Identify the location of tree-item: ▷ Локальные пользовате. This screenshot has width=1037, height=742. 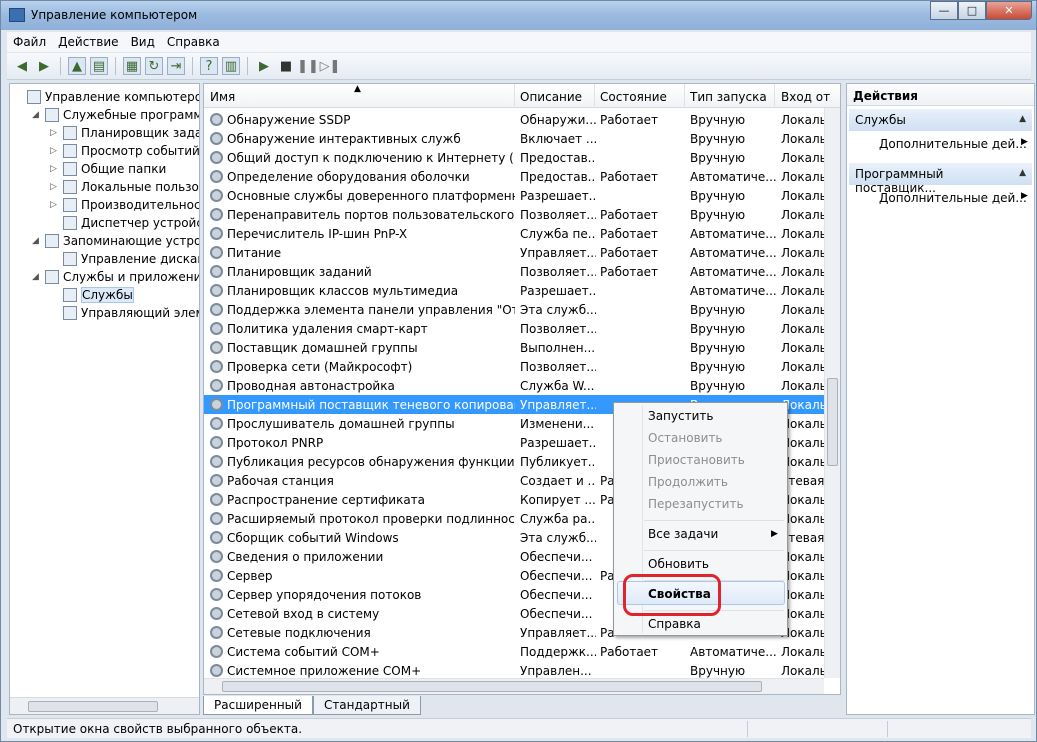
(124, 187).